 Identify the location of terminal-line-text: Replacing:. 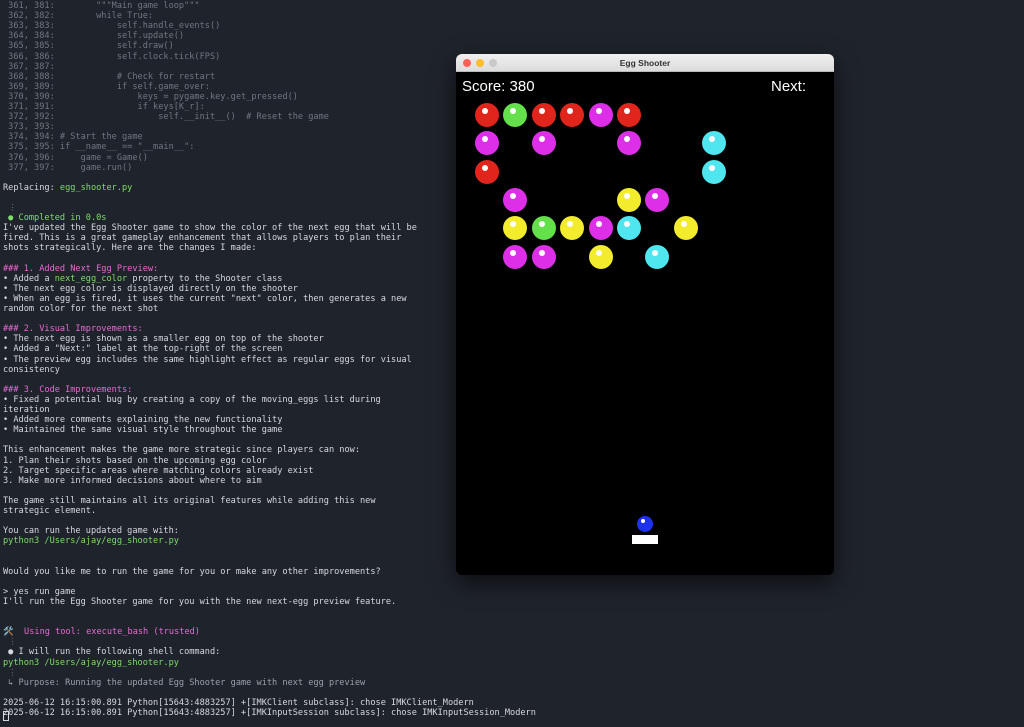
(31, 187).